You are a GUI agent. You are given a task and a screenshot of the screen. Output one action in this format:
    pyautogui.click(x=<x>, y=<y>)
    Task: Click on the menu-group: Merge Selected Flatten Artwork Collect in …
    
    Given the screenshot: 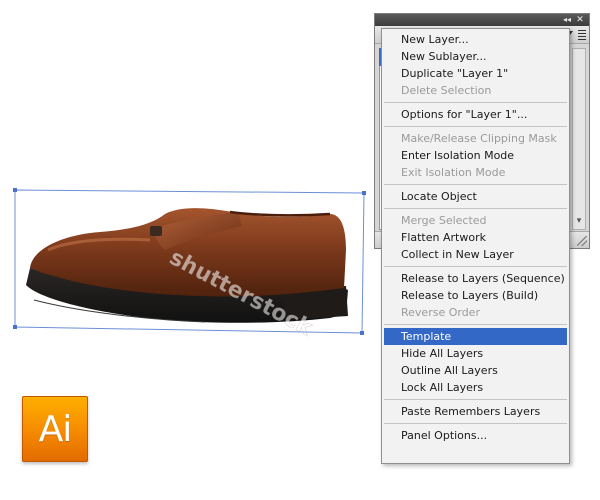 What is the action you would take?
    pyautogui.click(x=475, y=239)
    